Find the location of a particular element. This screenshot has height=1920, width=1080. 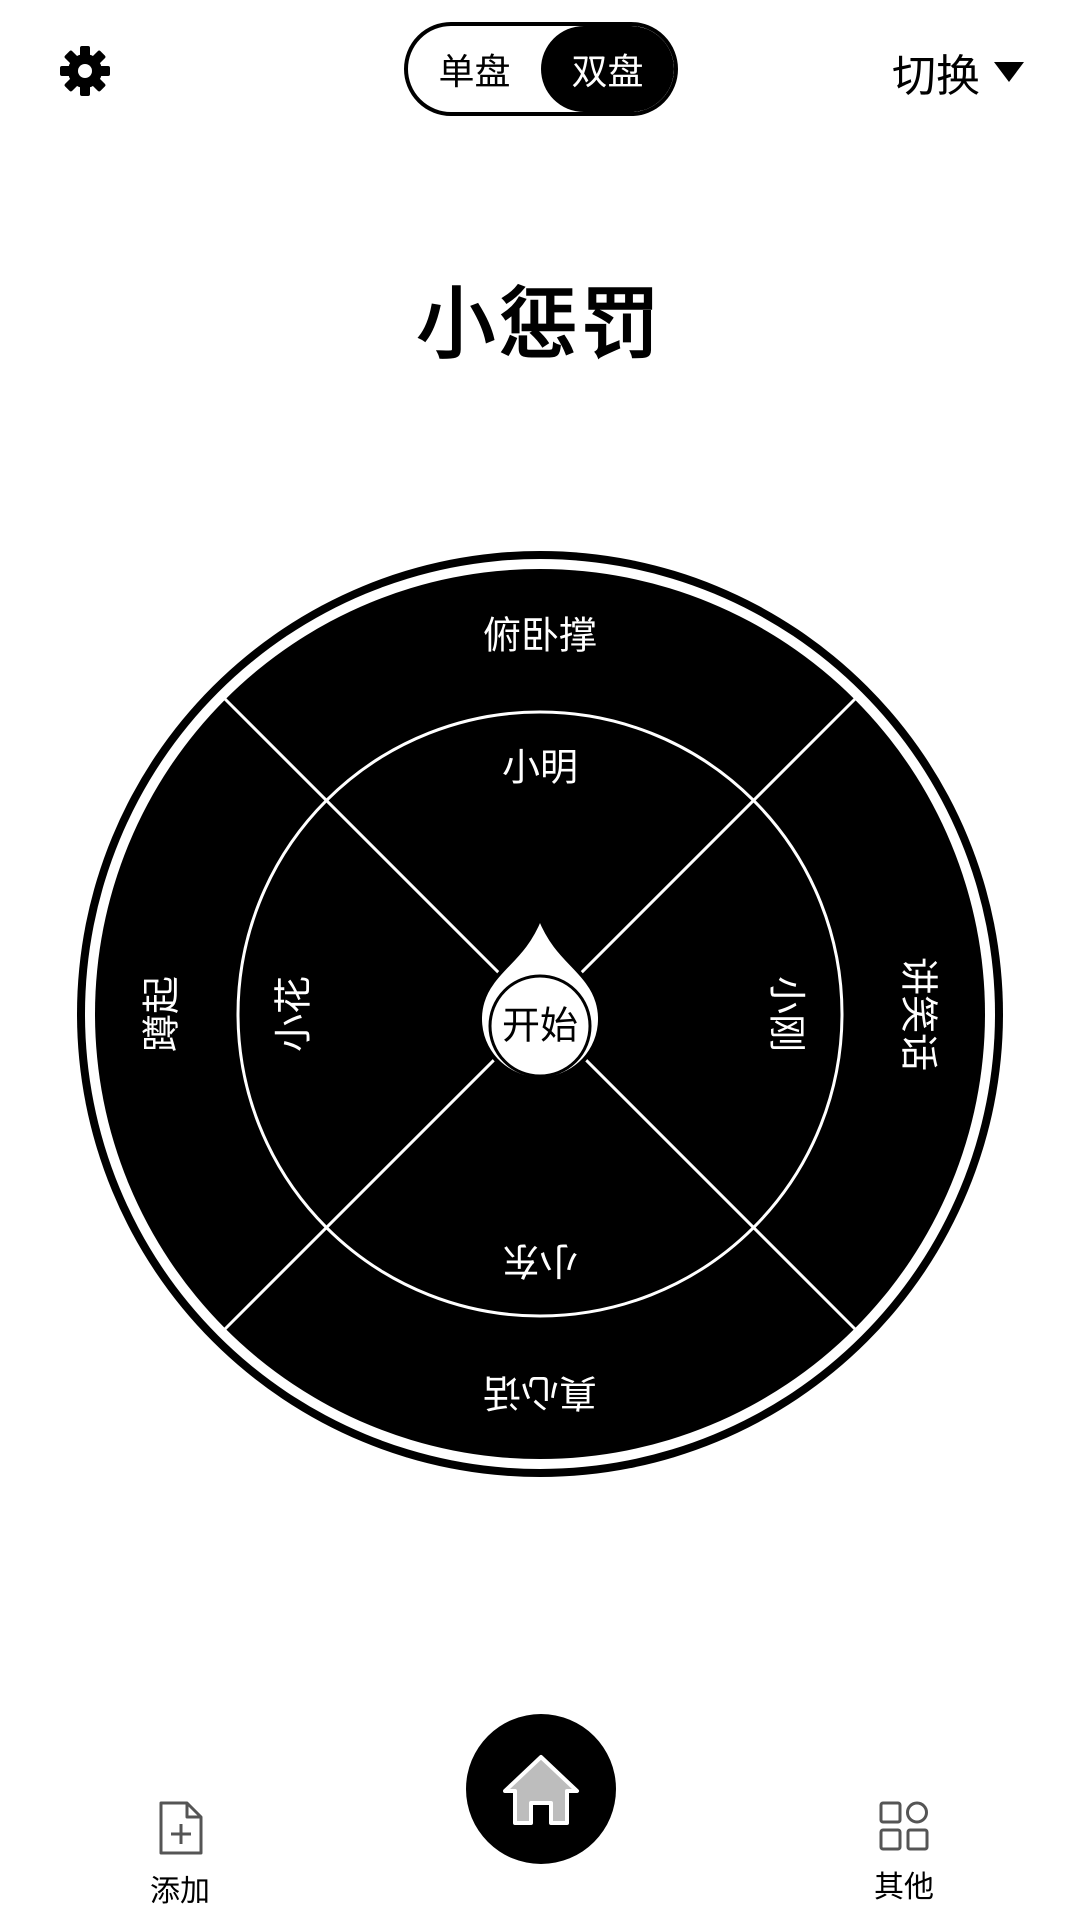

add-label: 添加 is located at coordinates (180, 1891).